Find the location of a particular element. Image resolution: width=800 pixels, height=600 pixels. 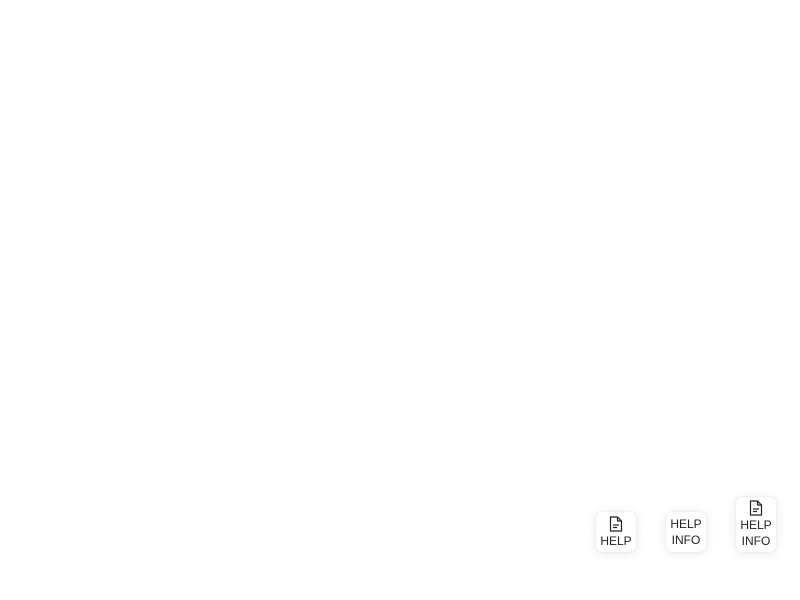

help-button: HELP is located at coordinates (616, 532).